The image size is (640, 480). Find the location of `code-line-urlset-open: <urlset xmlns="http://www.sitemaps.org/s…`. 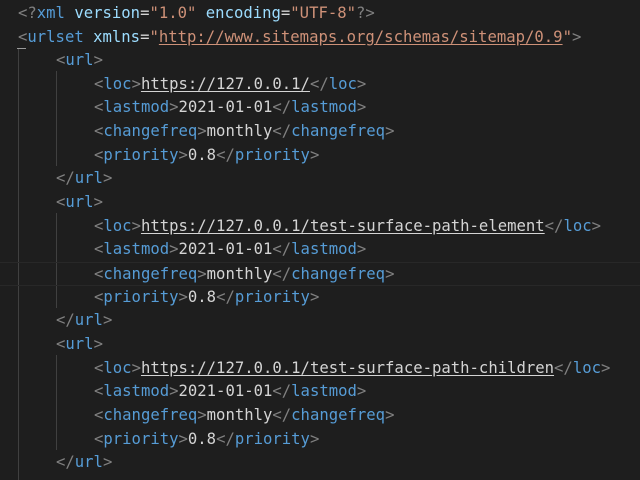

code-line-urlset-open: <urlset xmlns="http://www.sitemaps.org/s… is located at coordinates (320, 38).